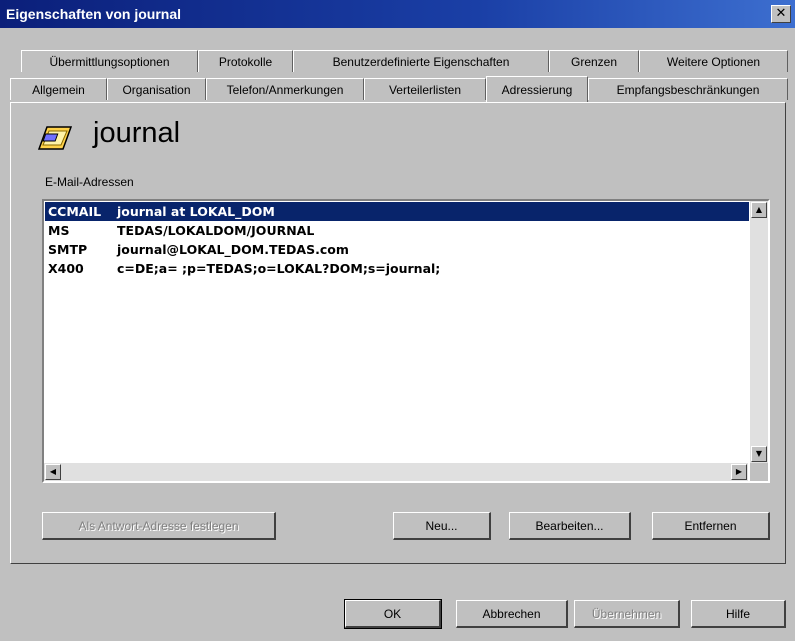 This screenshot has width=795, height=641. What do you see at coordinates (397, 14) in the screenshot?
I see `title-bar: Eigenschaften von journal ✕` at bounding box center [397, 14].